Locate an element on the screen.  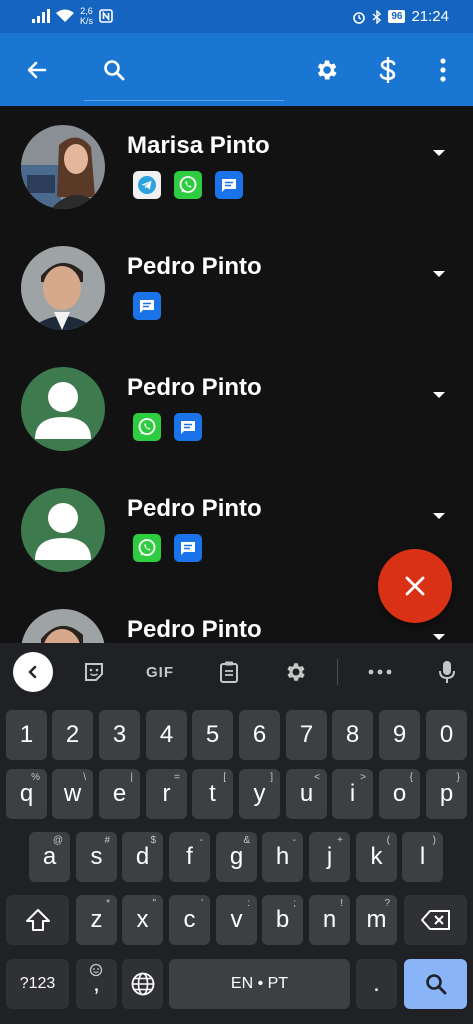
voice-input-button is located at coordinates (447, 672).